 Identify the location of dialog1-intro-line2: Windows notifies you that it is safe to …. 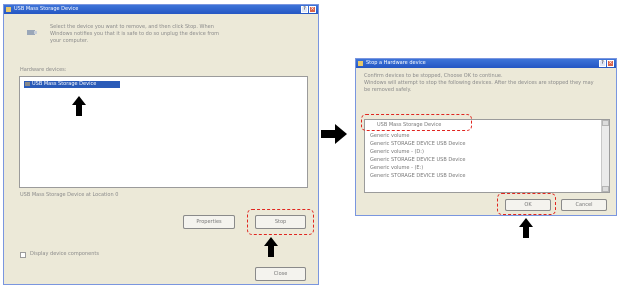
(135, 34).